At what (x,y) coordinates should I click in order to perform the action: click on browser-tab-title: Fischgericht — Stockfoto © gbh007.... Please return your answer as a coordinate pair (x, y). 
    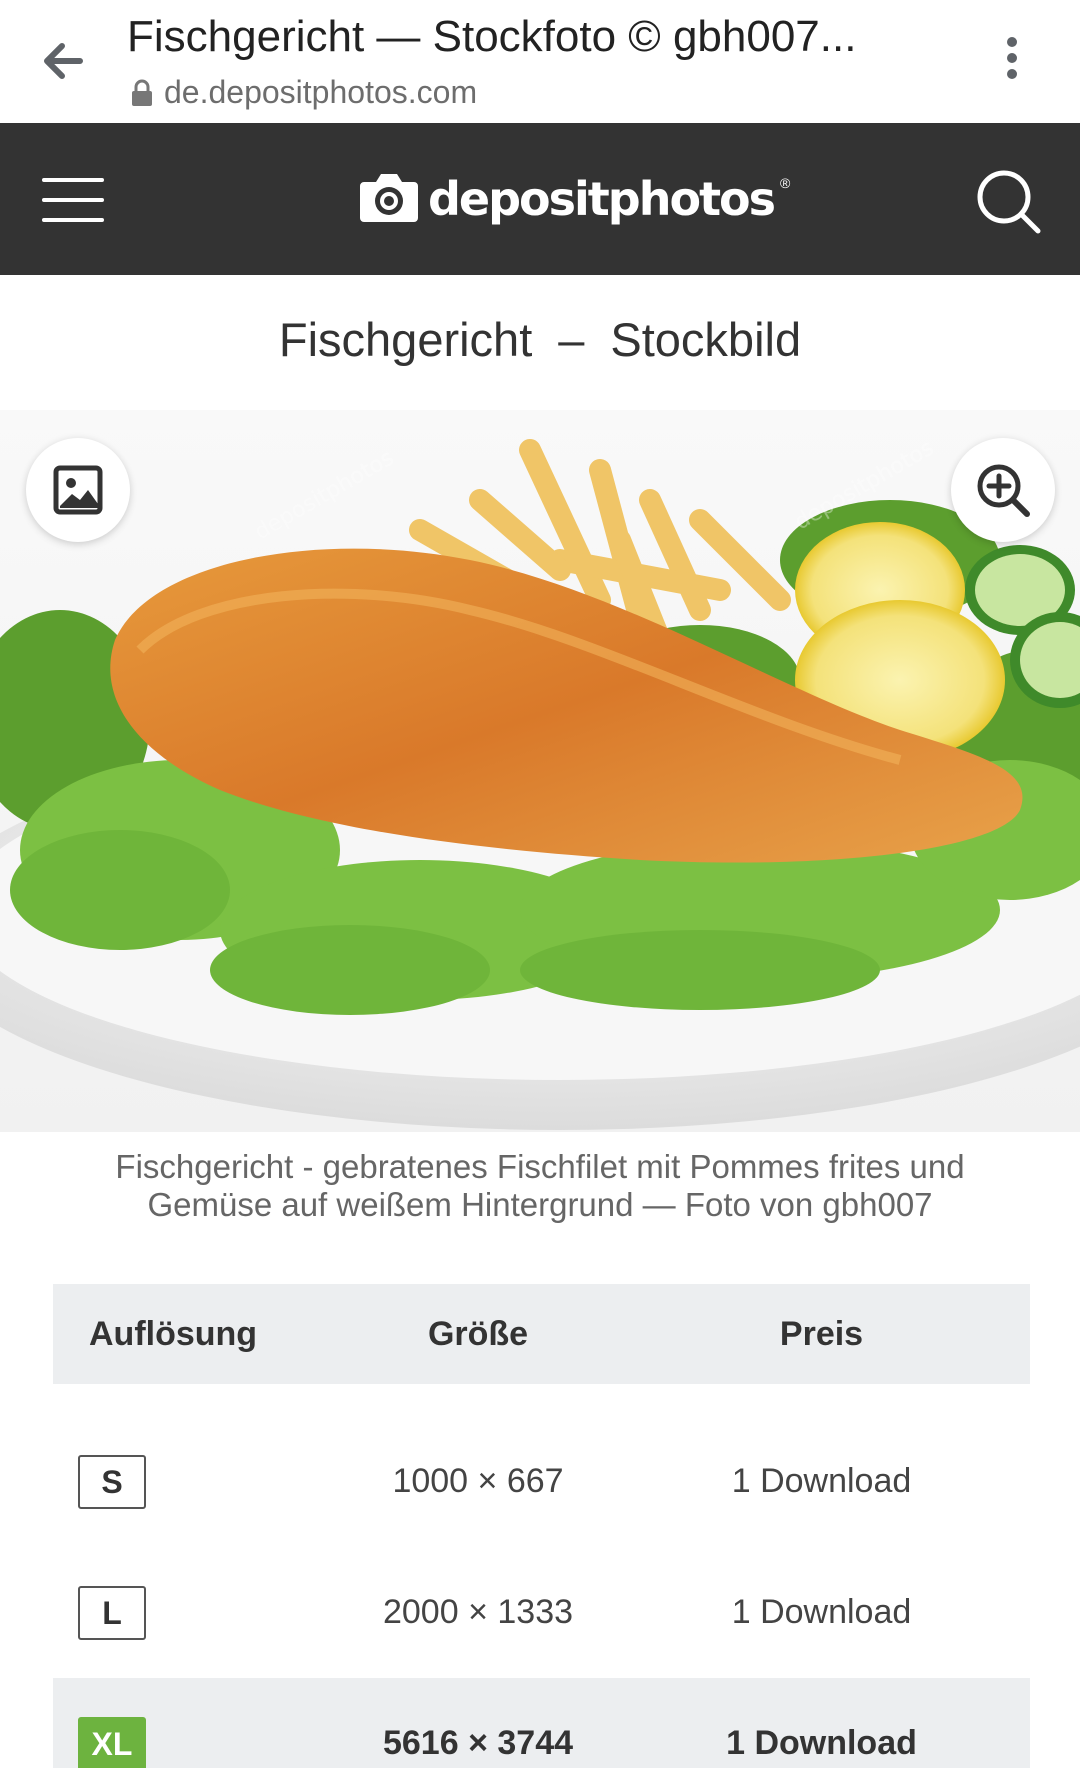
    Looking at the image, I should click on (492, 36).